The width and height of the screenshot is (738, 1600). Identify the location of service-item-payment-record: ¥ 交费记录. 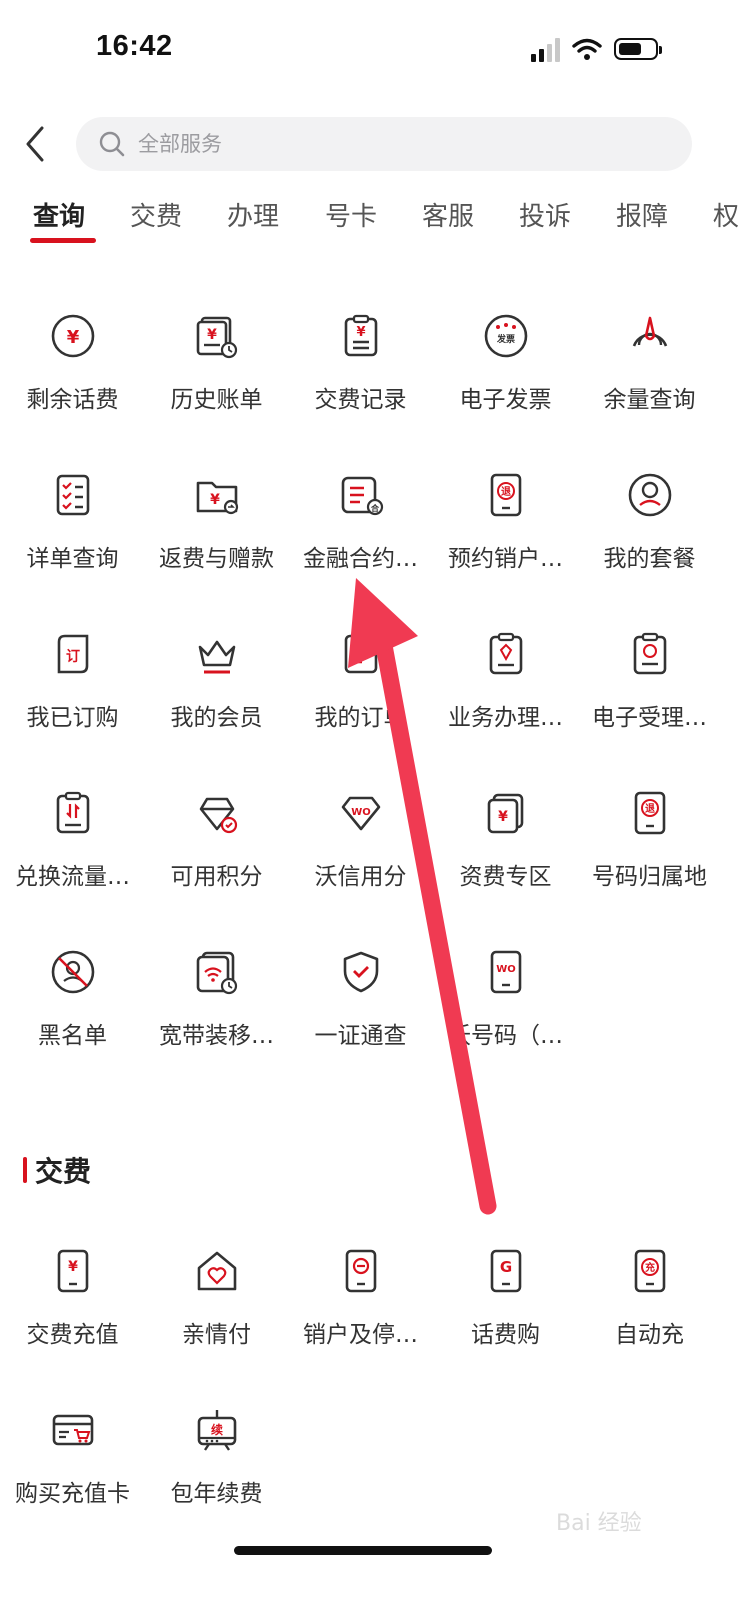
(360, 364).